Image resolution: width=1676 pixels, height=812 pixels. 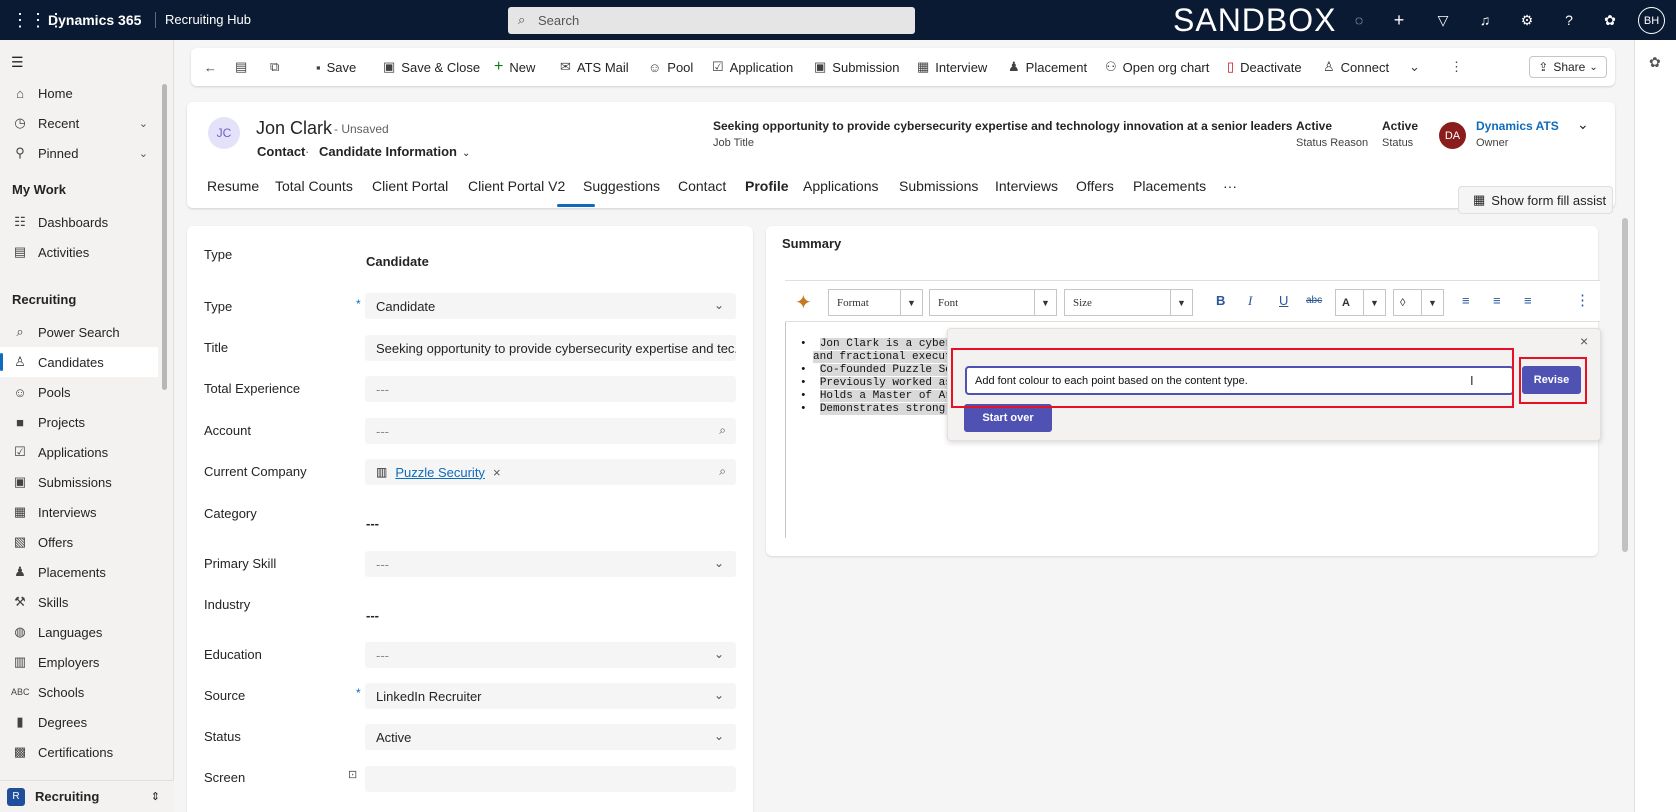 I want to click on more-vertical-icon: ⋮, so click(x=1582, y=300).